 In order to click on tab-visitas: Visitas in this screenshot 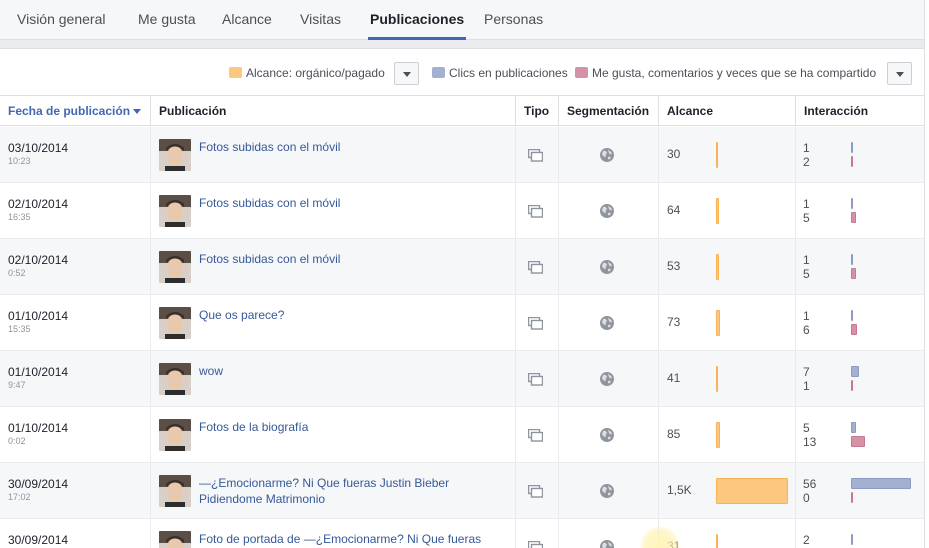, I will do `click(320, 20)`.